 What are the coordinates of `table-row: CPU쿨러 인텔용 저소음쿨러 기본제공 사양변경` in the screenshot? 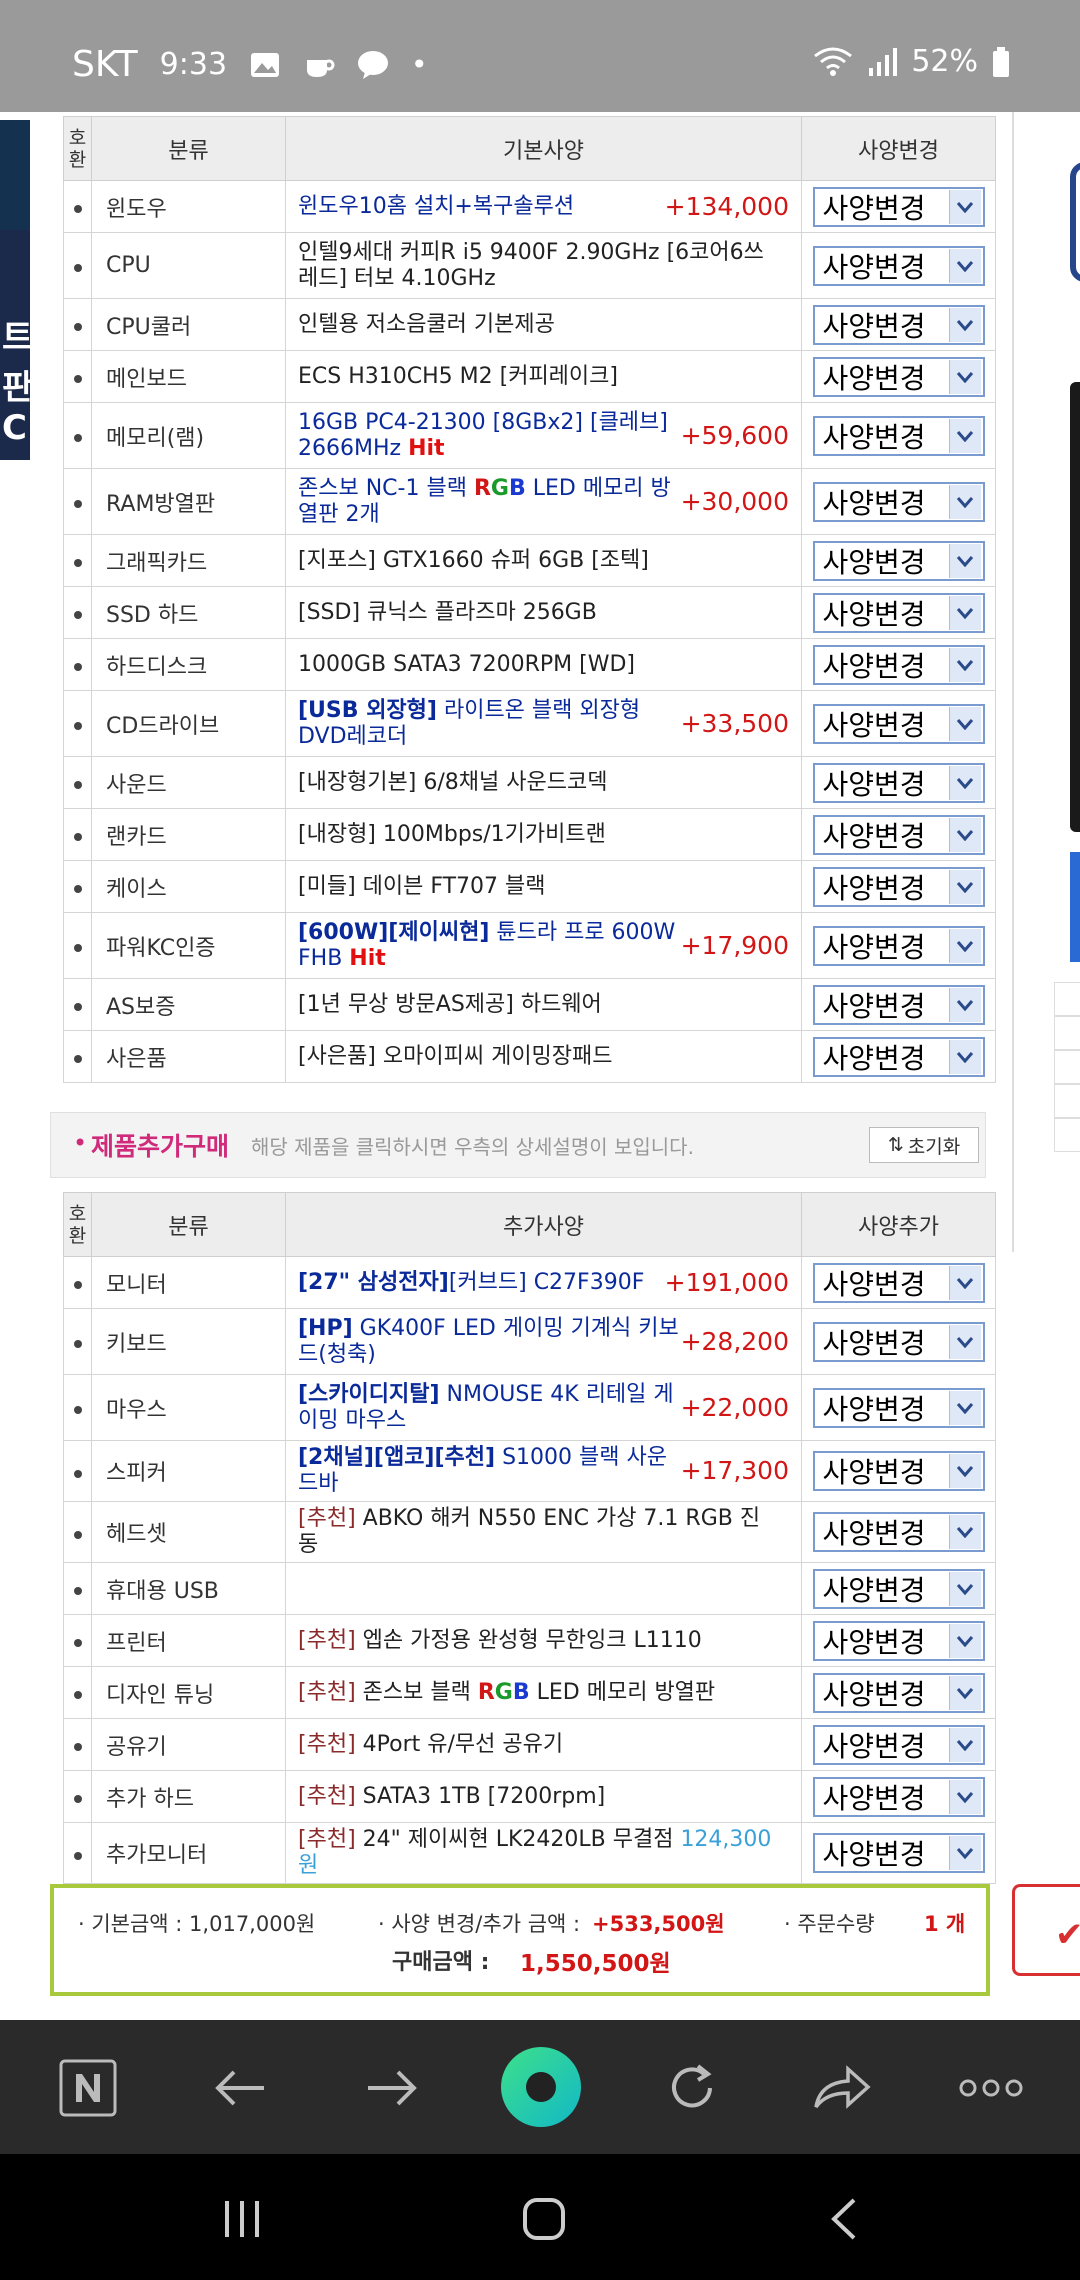 It's located at (529, 324).